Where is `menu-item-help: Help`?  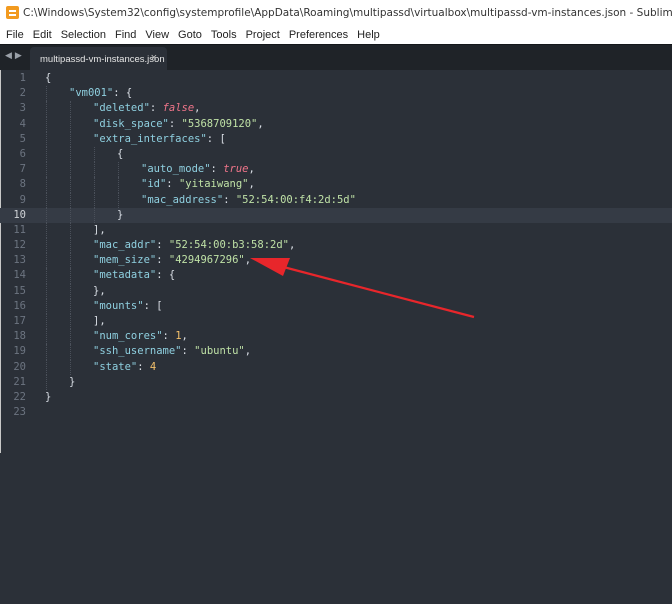
menu-item-help: Help is located at coordinates (369, 35).